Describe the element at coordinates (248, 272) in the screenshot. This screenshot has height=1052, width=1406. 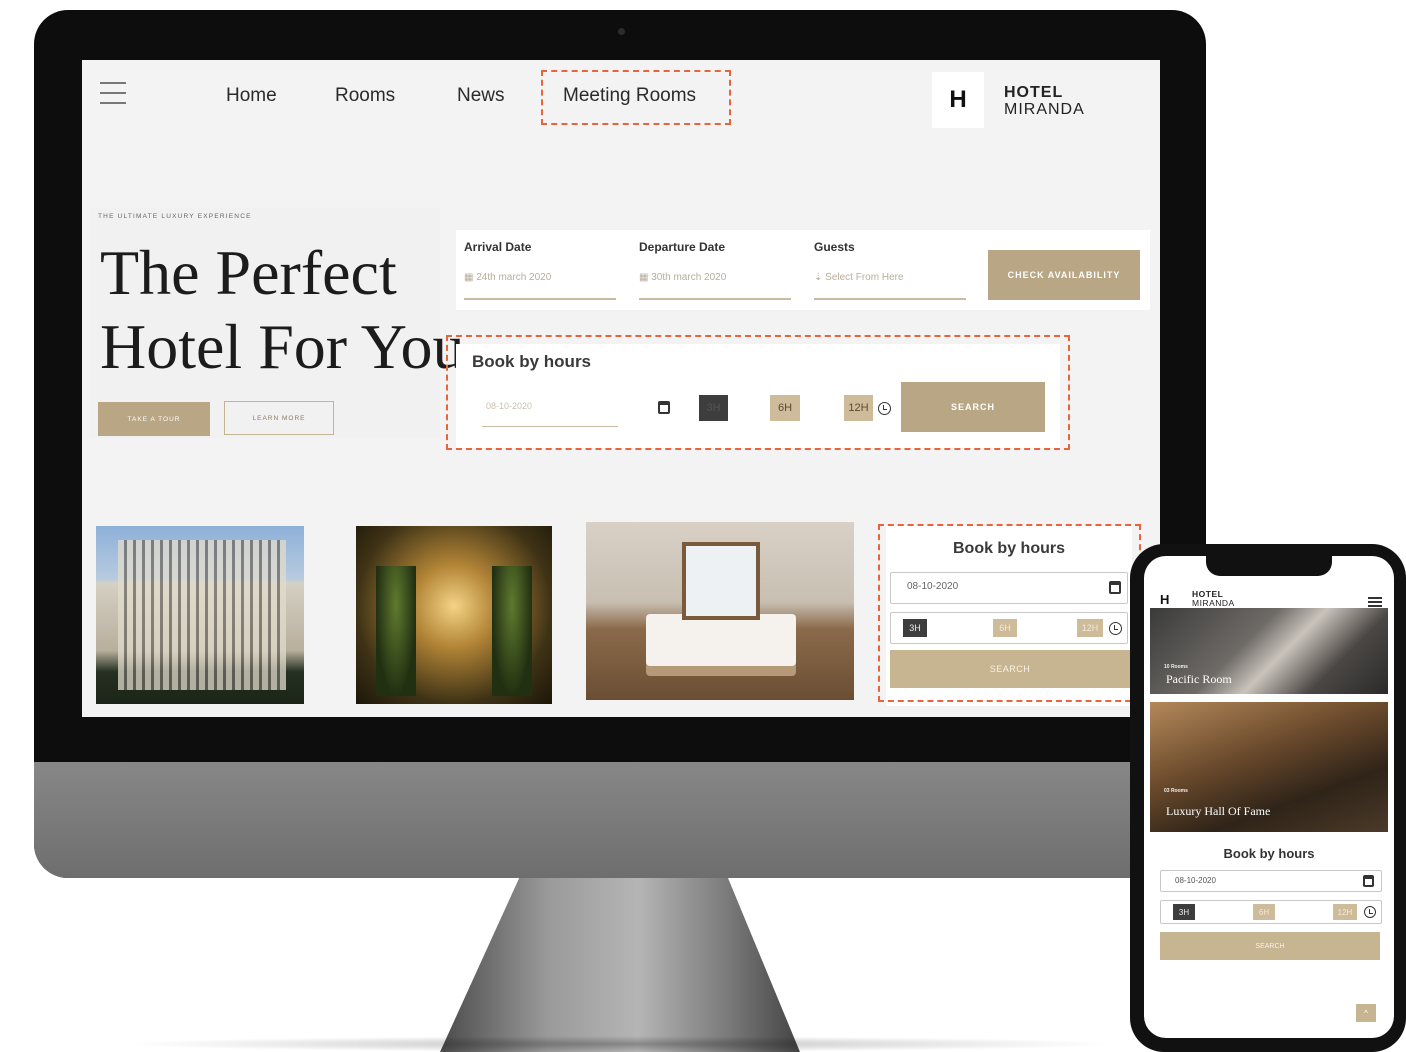
I see `hero-title-line1: The Perfect` at that location.